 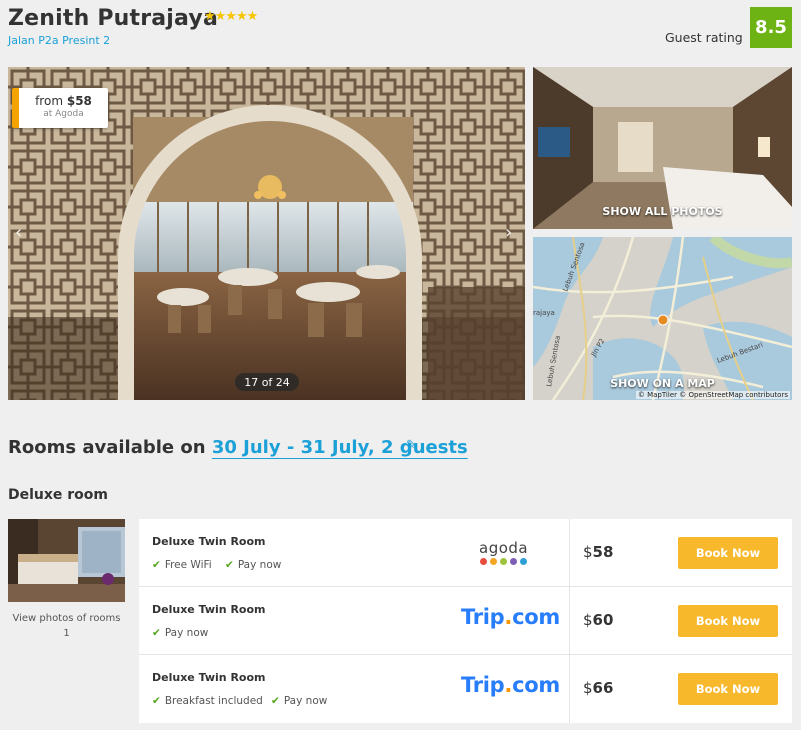 I want to click on agoda-logo: agoda, so click(x=503, y=552).